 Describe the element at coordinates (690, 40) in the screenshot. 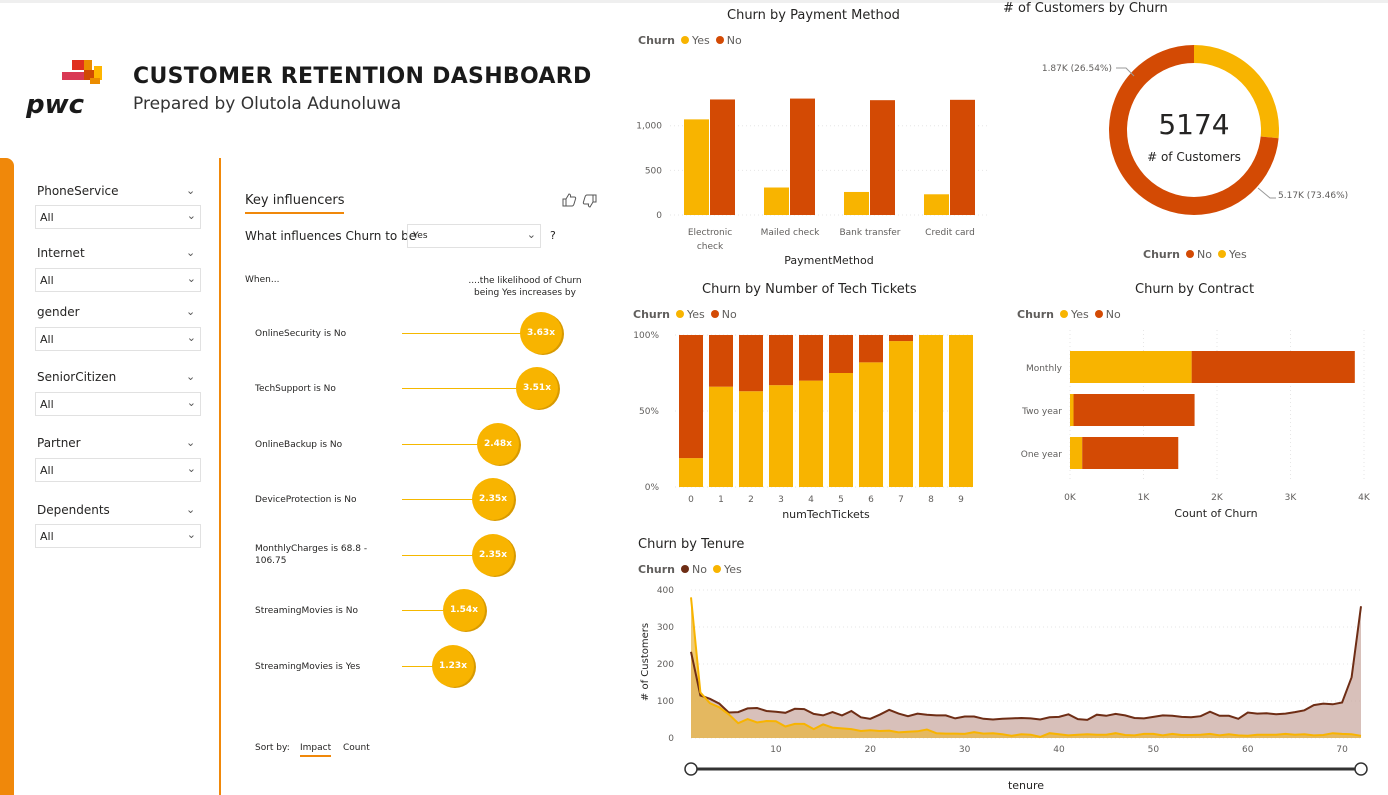

I see `legend-payment: Churn Yes No` at that location.